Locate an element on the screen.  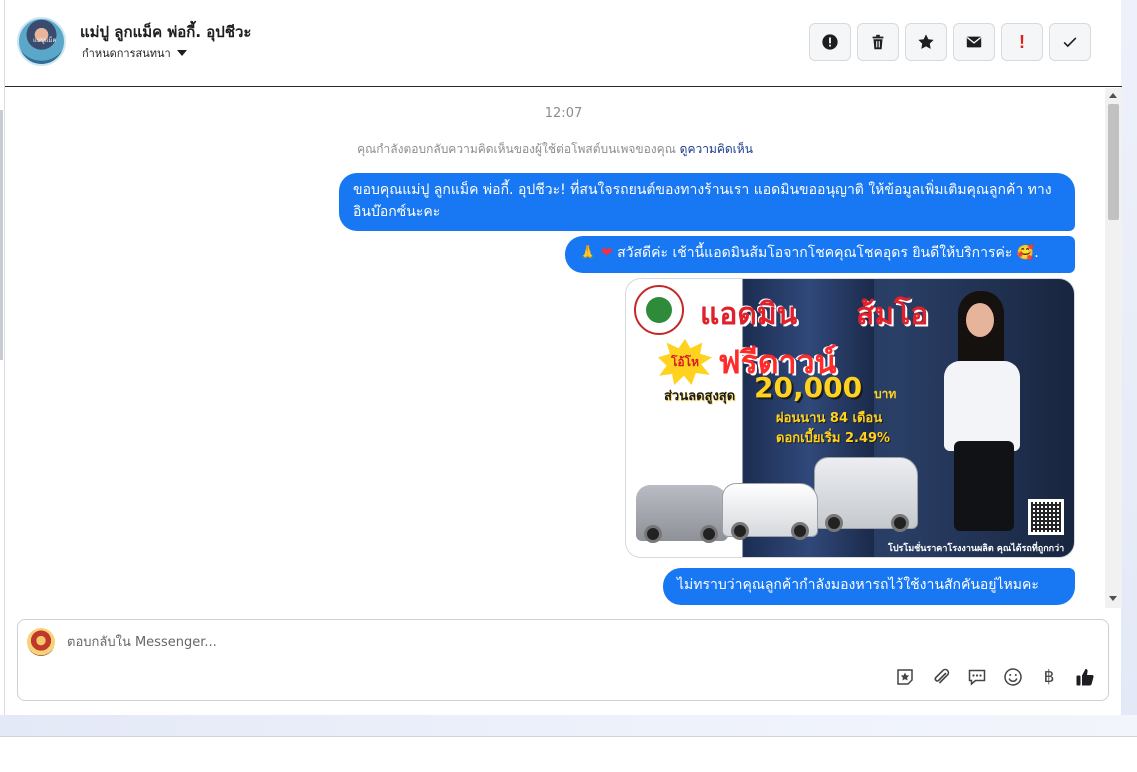
header-actions: ! is located at coordinates (950, 42).